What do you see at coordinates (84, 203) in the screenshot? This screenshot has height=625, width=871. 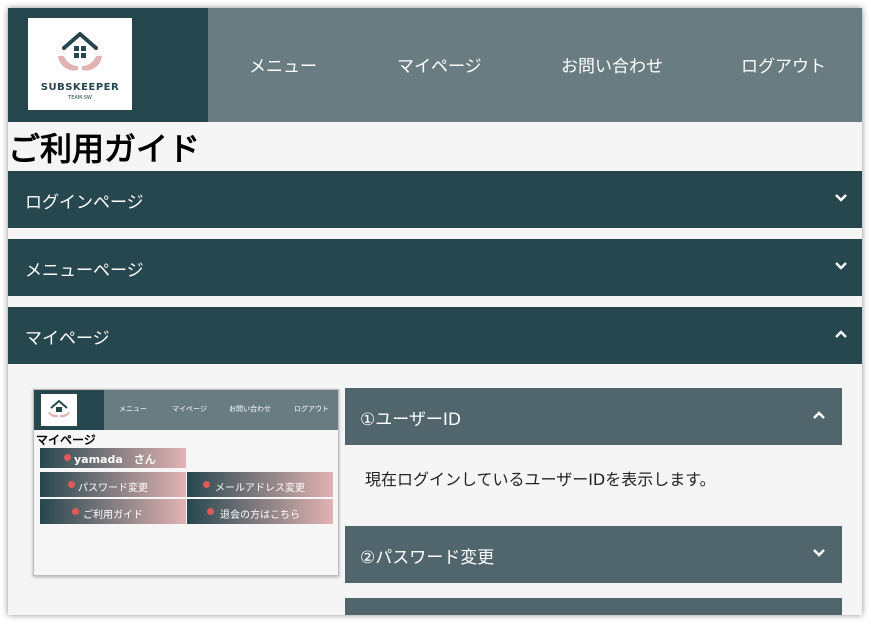 I see `accordion-label: ログインページ` at bounding box center [84, 203].